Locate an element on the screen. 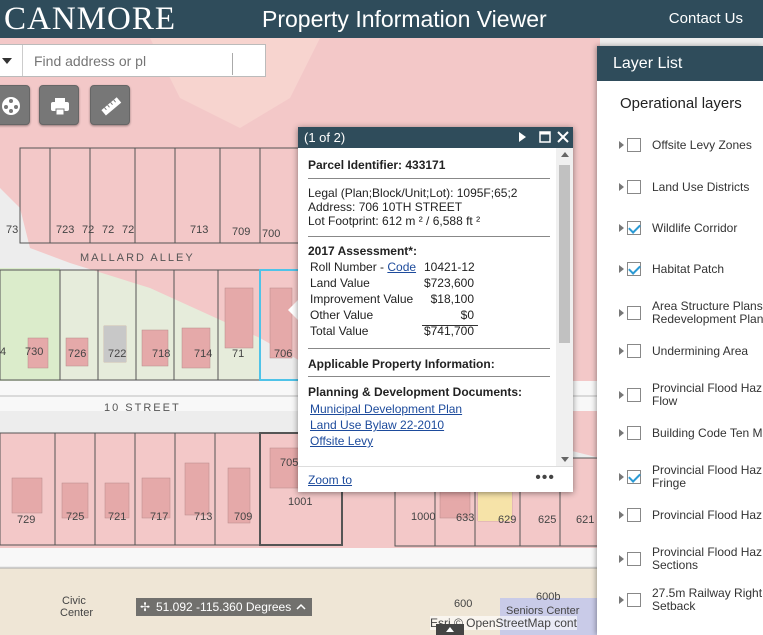  lot-number: 726 is located at coordinates (77, 354).